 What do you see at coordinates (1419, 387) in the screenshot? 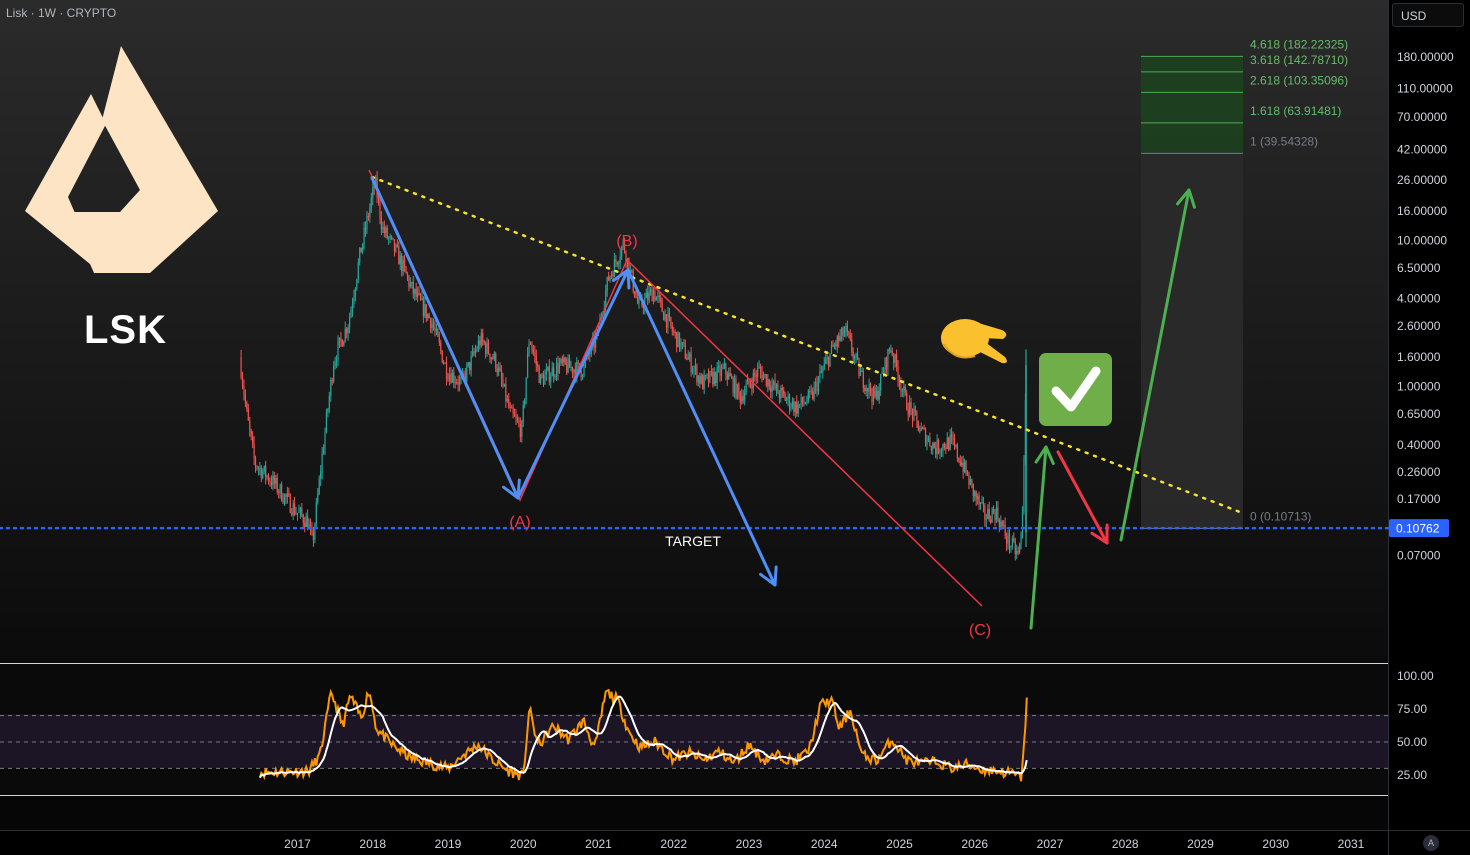
I see `price-axis-label: 1.00000` at bounding box center [1419, 387].